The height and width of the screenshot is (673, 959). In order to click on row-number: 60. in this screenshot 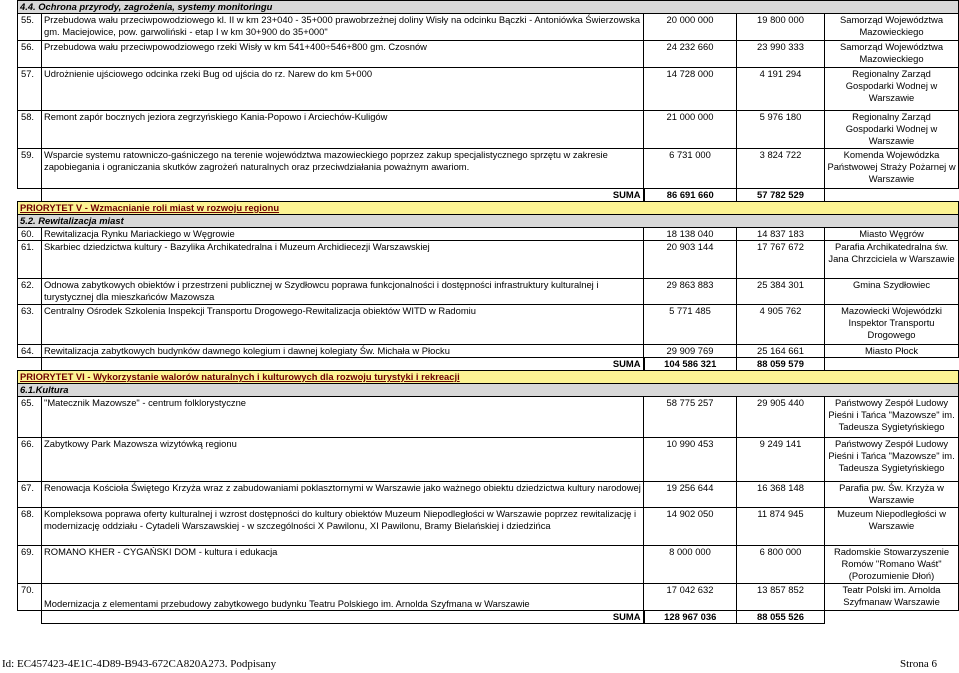, I will do `click(29, 234)`.